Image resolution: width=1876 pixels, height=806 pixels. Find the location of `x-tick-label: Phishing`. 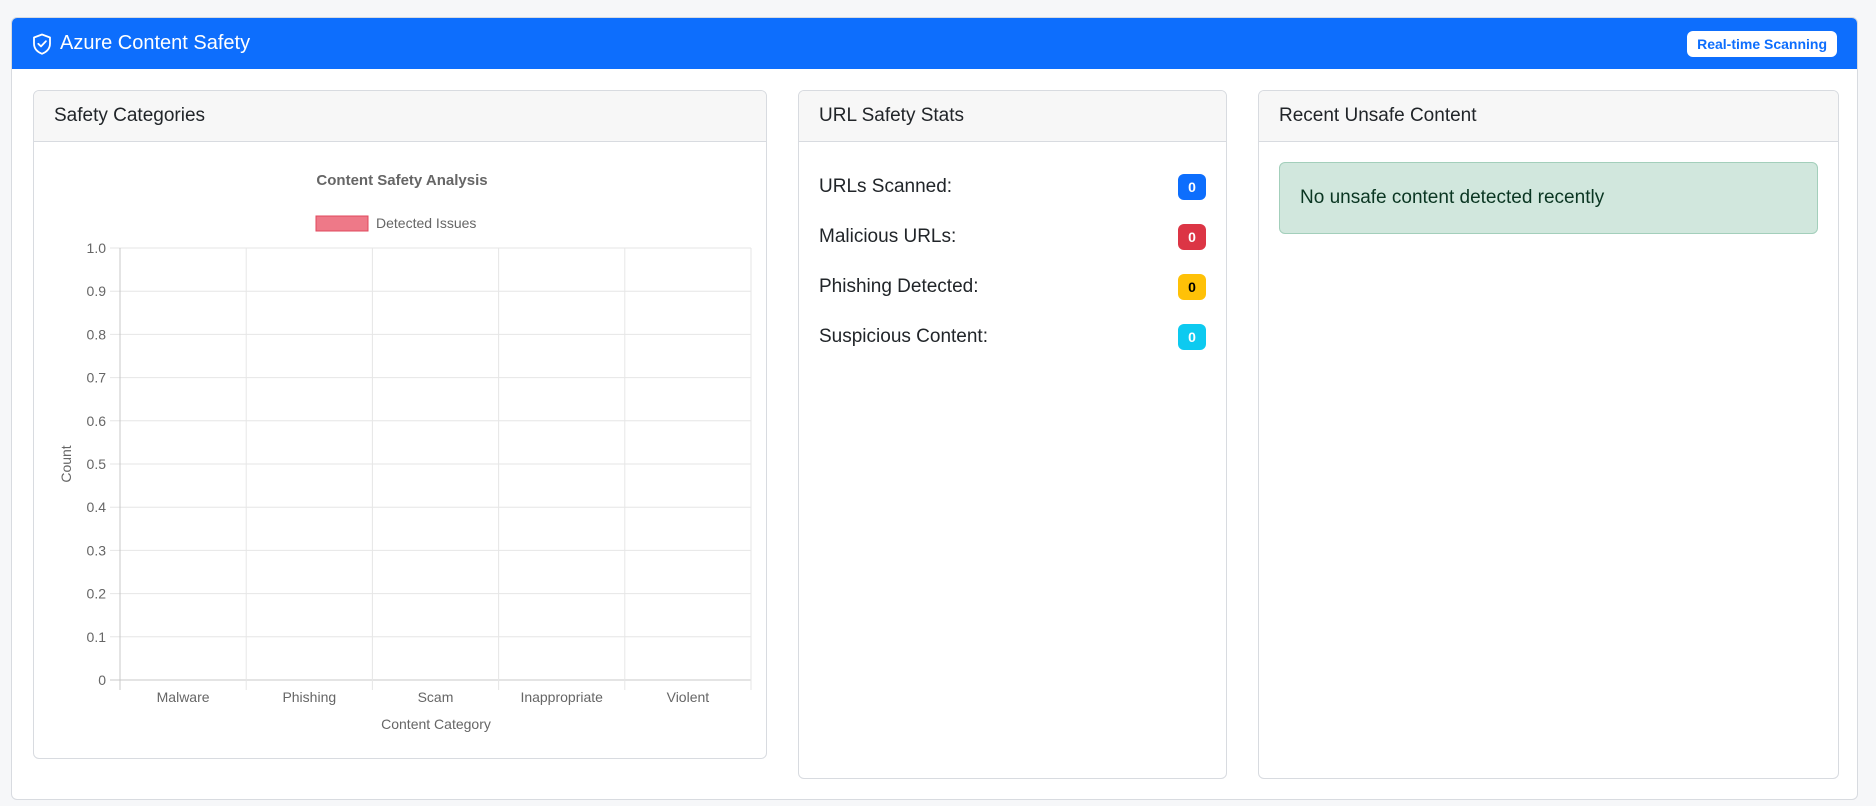

x-tick-label: Phishing is located at coordinates (309, 697).